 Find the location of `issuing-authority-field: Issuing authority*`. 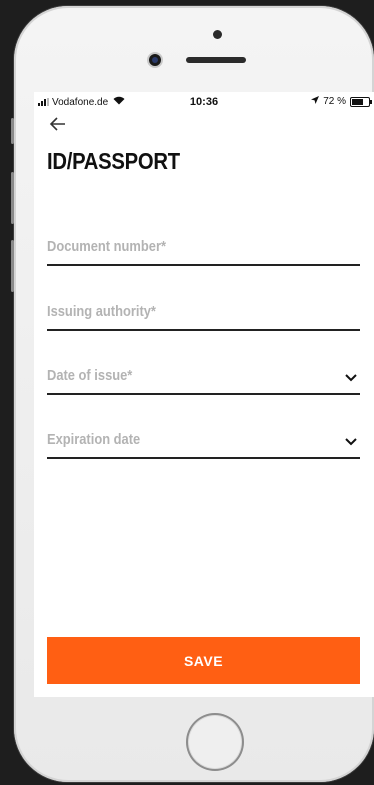

issuing-authority-field: Issuing authority* is located at coordinates (203, 315).